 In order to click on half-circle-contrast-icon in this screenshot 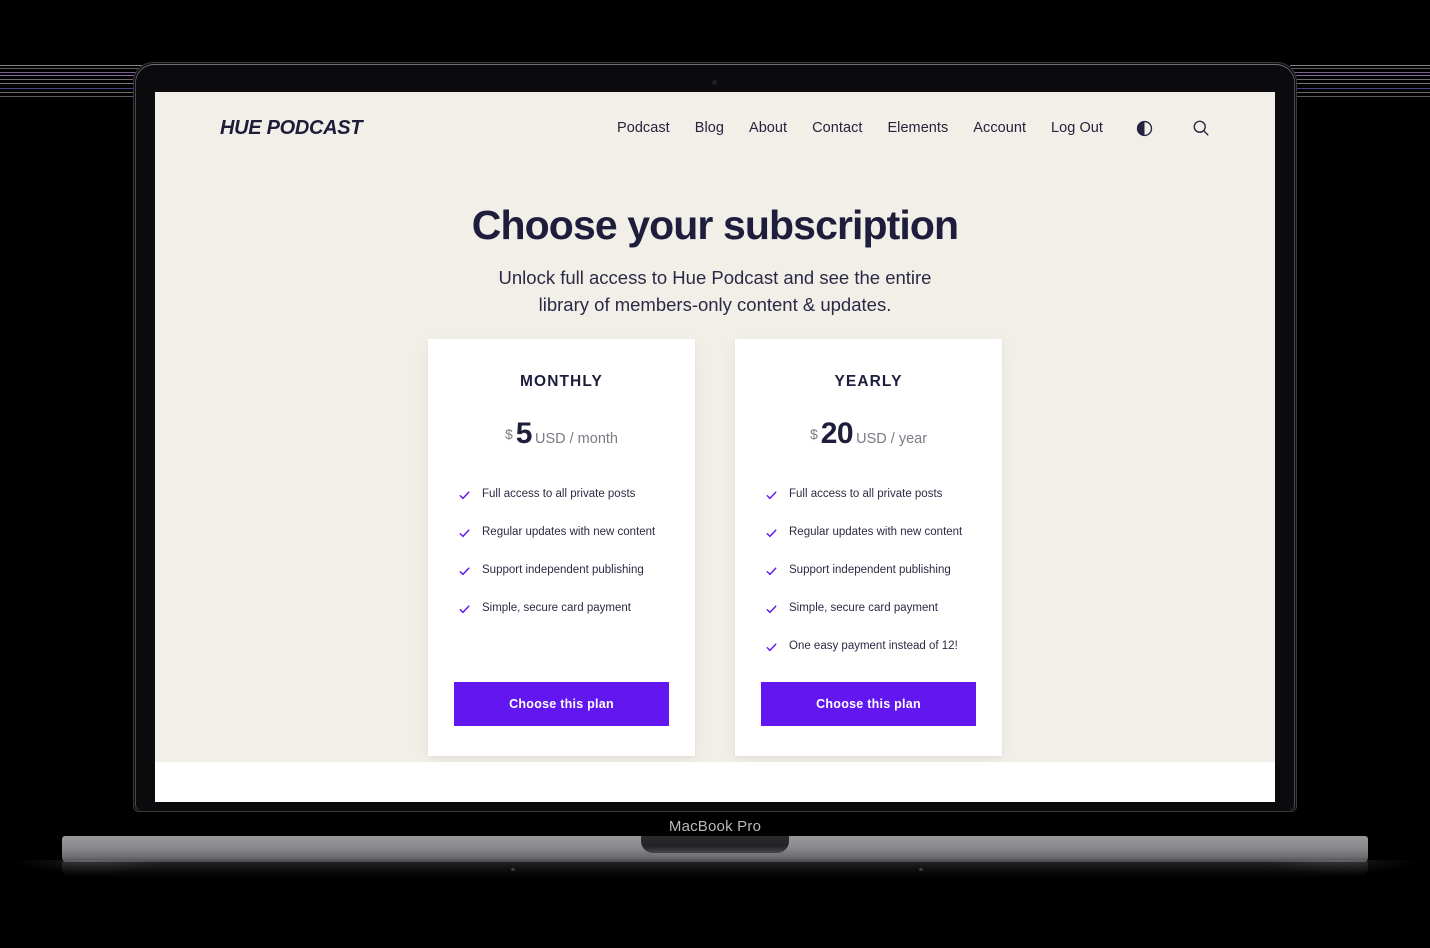, I will do `click(1144, 128)`.